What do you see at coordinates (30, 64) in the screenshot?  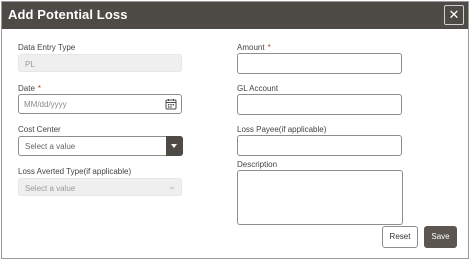 I see `data-entry-type-value: PL` at bounding box center [30, 64].